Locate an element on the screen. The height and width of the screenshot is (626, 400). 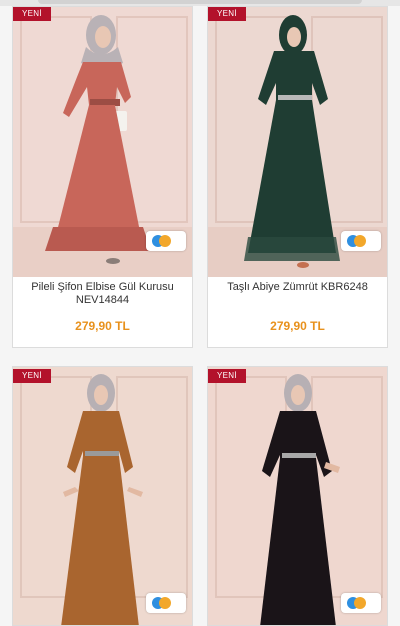
product-title: Taşlı Abiye Zümrüt KBR6248 is located at coordinates (297, 287).